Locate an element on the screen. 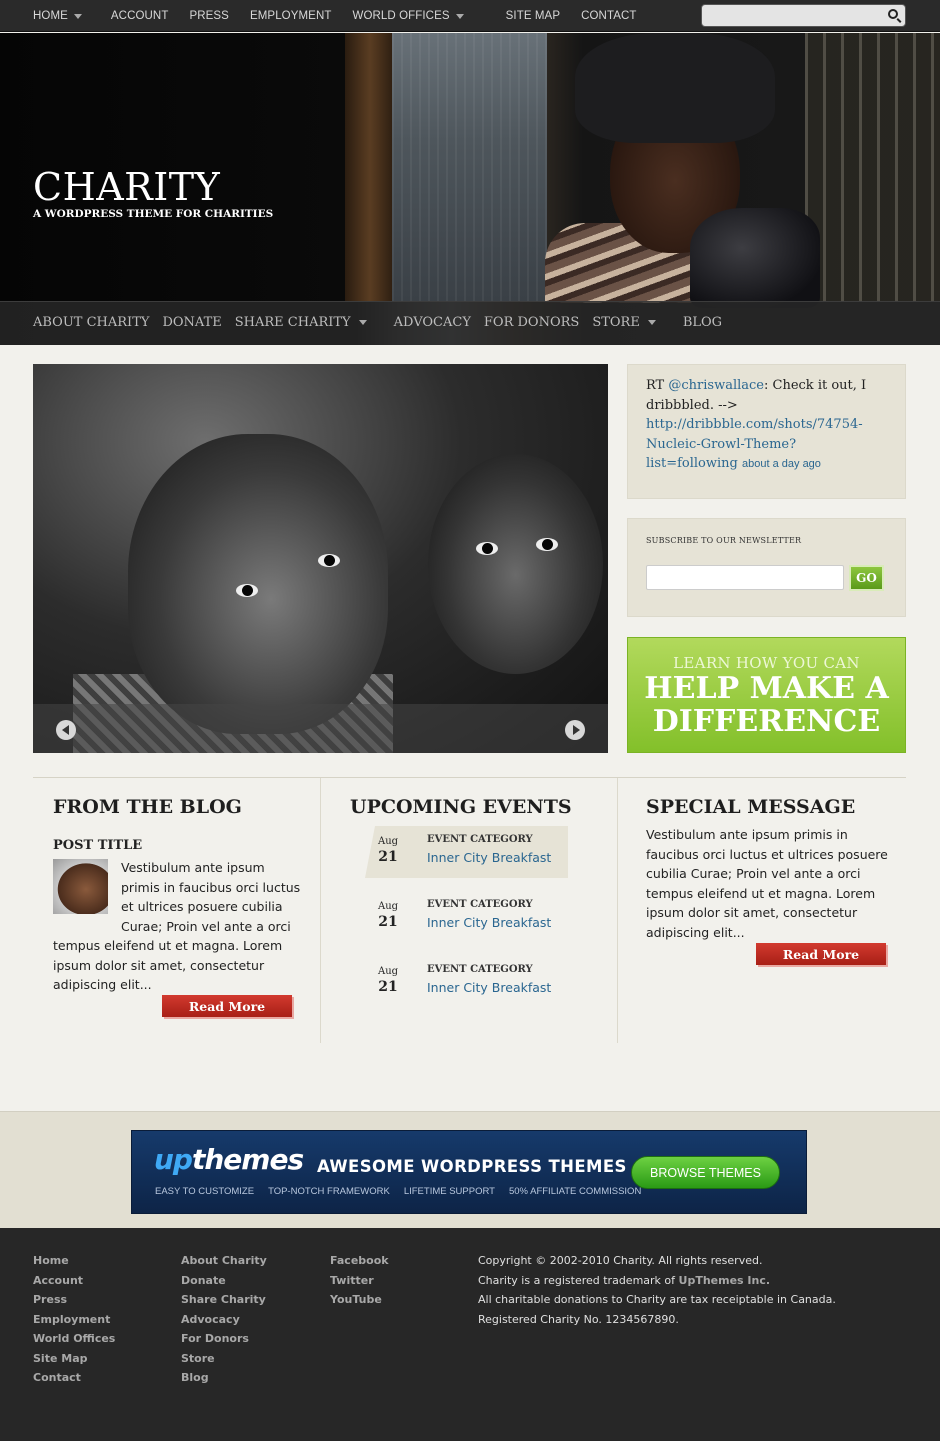  nav-store: STORE is located at coordinates (624, 322).